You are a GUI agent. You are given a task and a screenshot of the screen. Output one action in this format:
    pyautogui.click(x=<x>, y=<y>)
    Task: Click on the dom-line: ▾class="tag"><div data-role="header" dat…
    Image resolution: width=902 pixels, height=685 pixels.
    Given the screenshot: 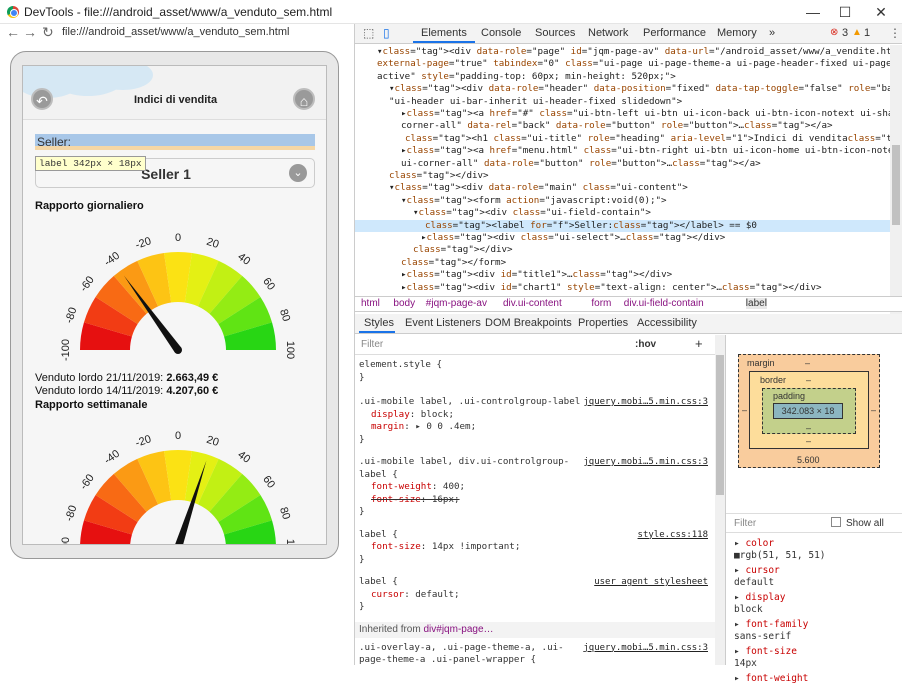 What is the action you would take?
    pyautogui.click(x=640, y=89)
    